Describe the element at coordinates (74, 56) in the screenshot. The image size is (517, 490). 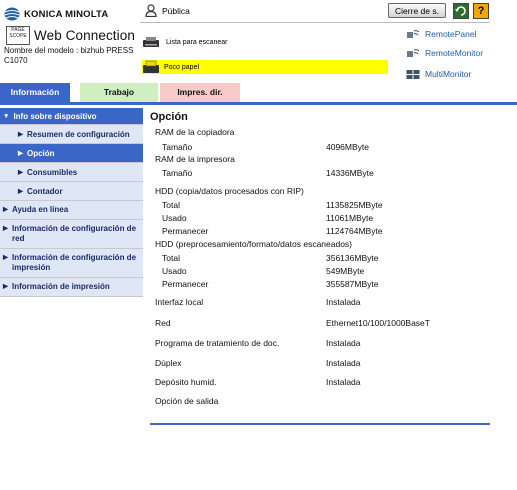
I see `model-name: Nombre del modelo : bizhub PRESS C1070` at that location.